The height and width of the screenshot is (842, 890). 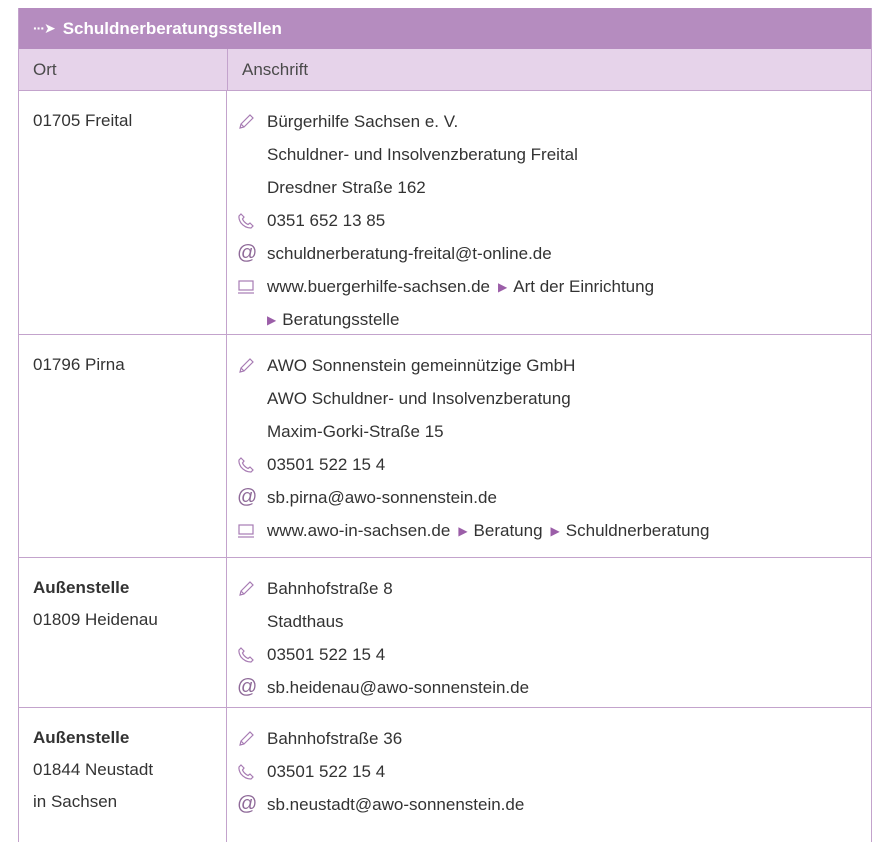 What do you see at coordinates (508, 531) in the screenshot?
I see `web-path: Beratung` at bounding box center [508, 531].